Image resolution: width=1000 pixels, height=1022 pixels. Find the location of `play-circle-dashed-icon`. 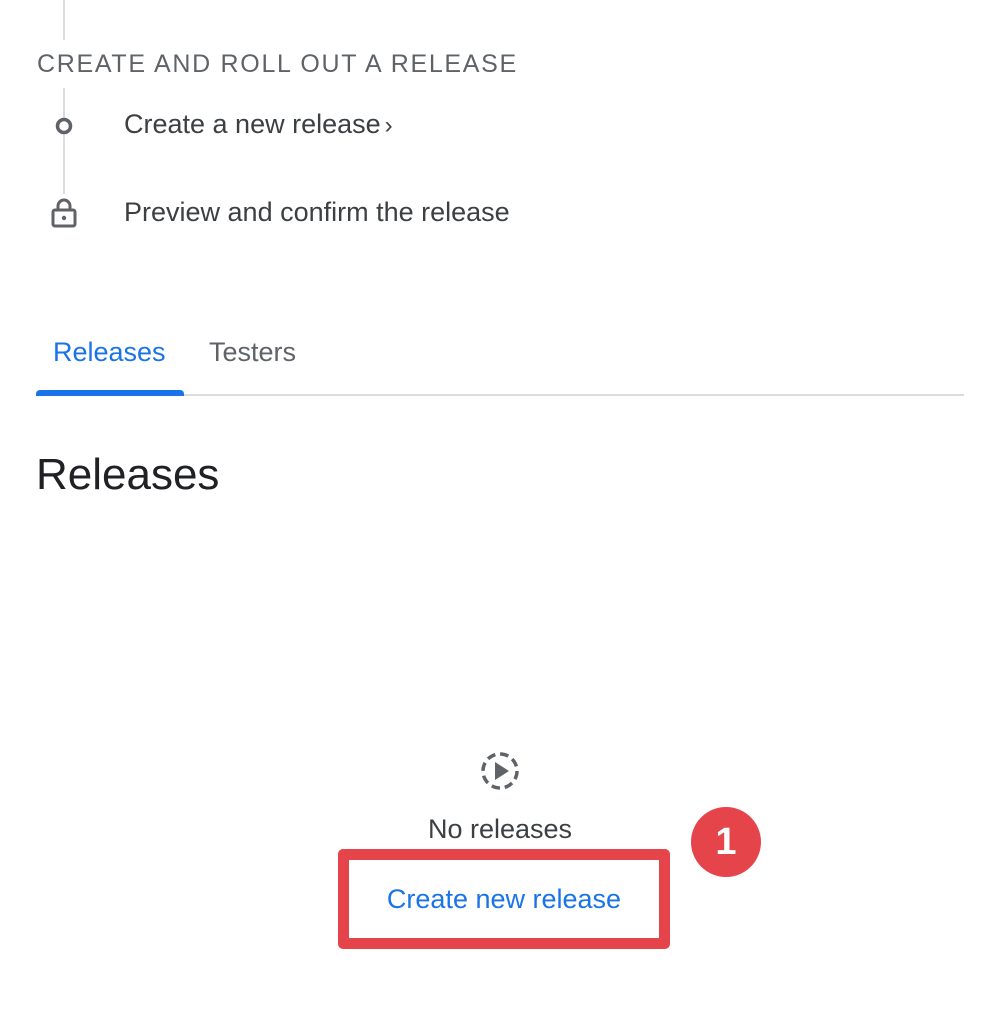

play-circle-dashed-icon is located at coordinates (500, 771).